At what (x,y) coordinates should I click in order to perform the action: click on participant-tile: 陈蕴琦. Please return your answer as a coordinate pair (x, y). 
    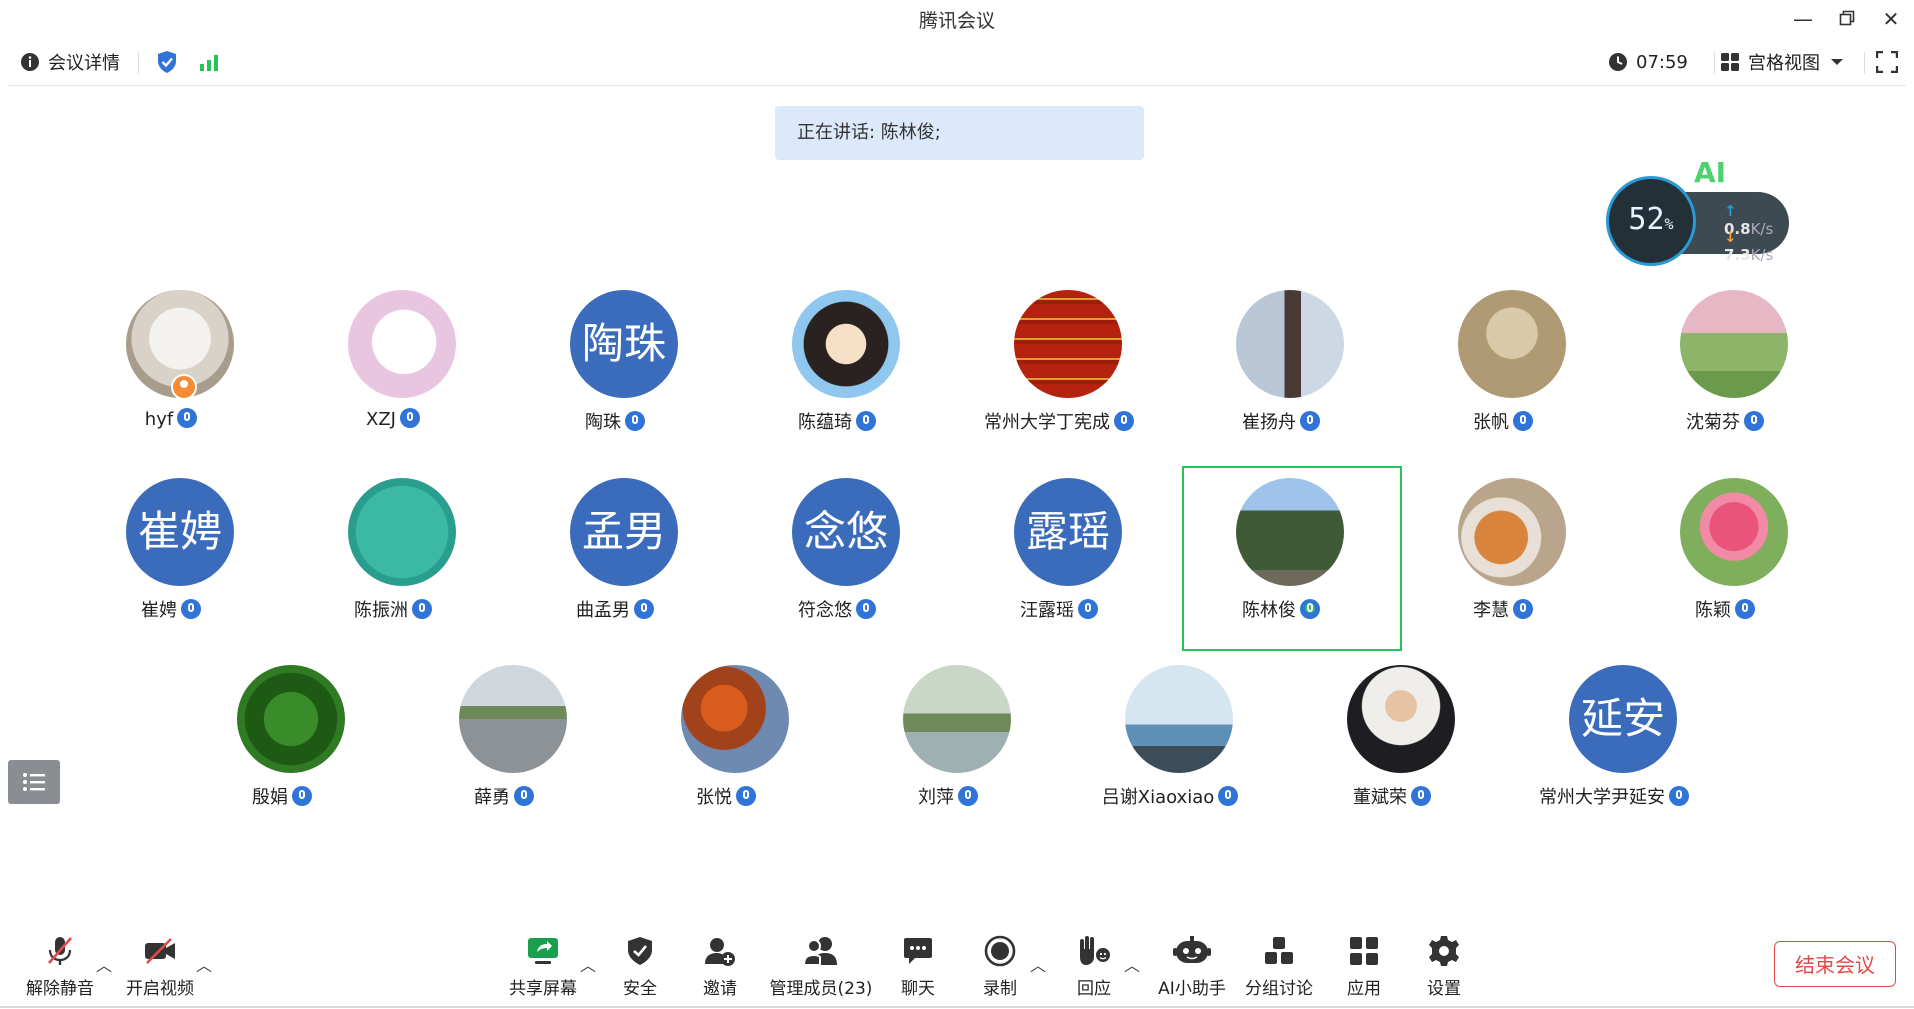
    Looking at the image, I should click on (837, 373).